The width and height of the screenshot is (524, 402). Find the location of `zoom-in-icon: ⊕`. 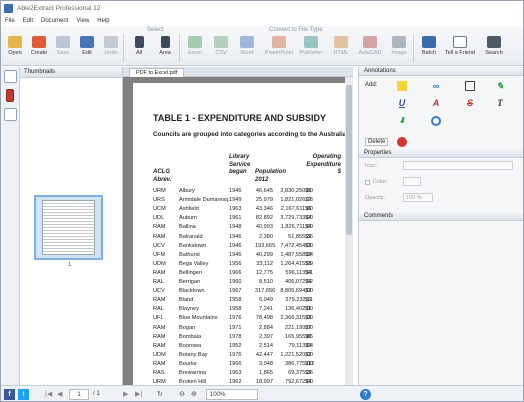

zoom-in-icon: ⊕ is located at coordinates (194, 394).